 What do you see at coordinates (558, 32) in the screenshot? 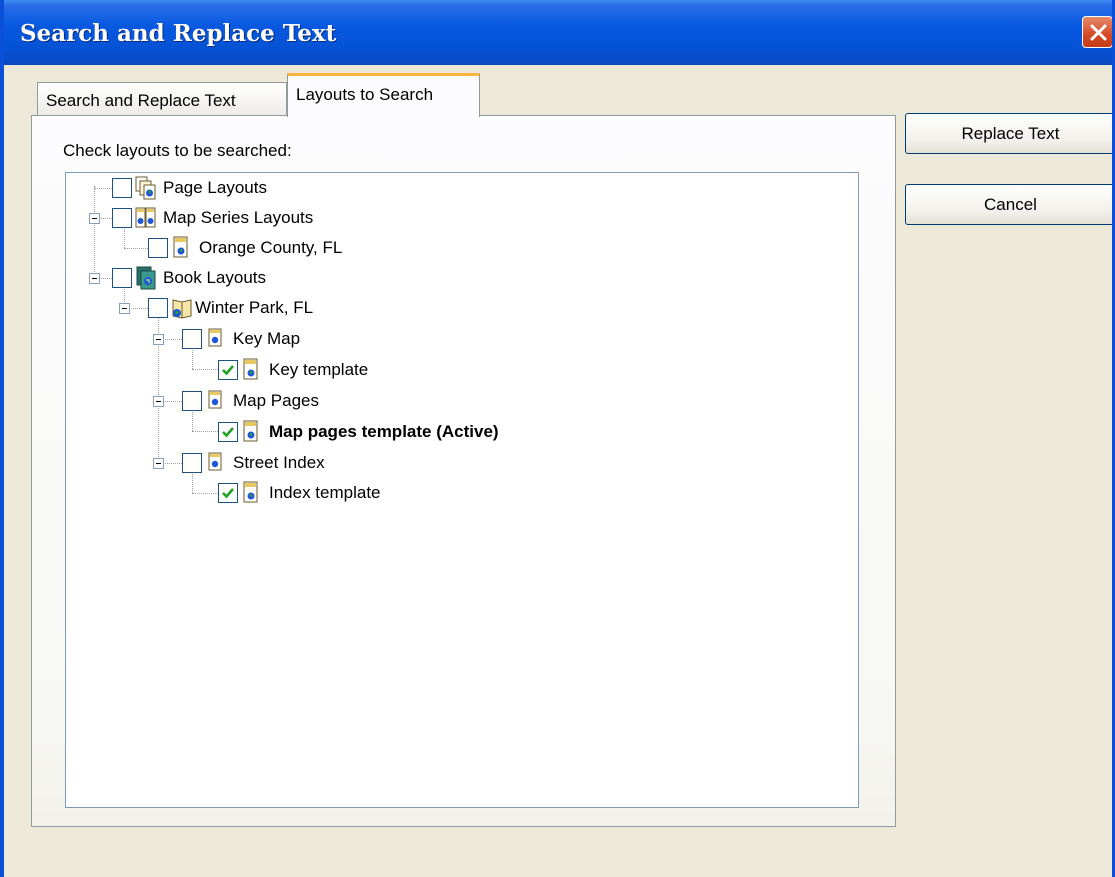
I see `title-bar: Search and Replace Text` at bounding box center [558, 32].